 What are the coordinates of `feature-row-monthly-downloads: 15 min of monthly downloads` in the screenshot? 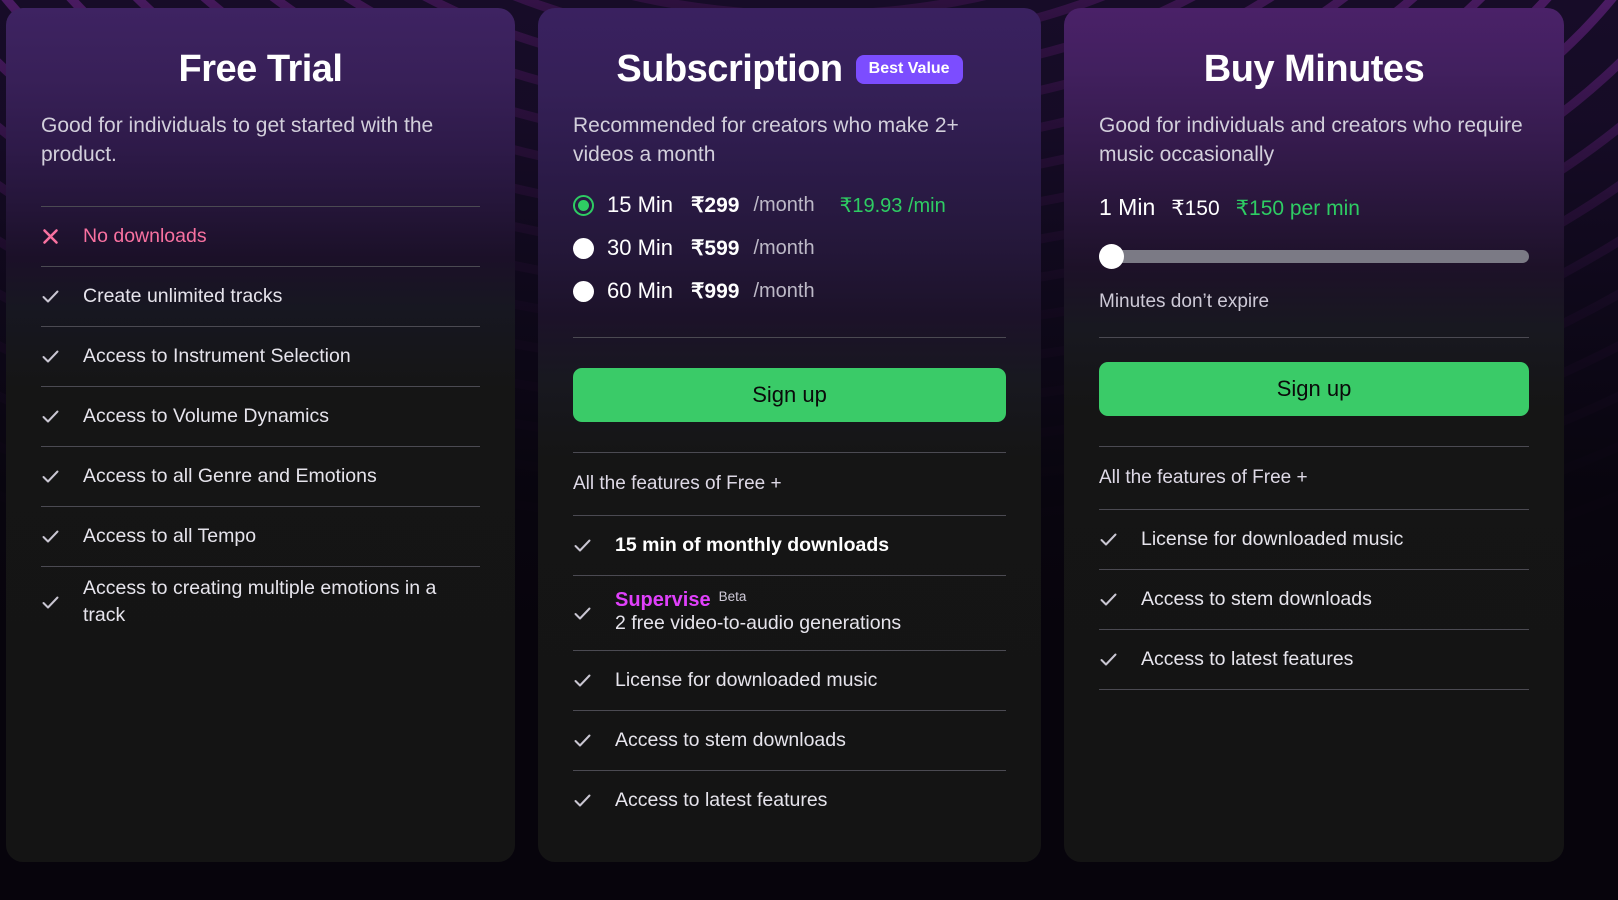 It's located at (789, 545).